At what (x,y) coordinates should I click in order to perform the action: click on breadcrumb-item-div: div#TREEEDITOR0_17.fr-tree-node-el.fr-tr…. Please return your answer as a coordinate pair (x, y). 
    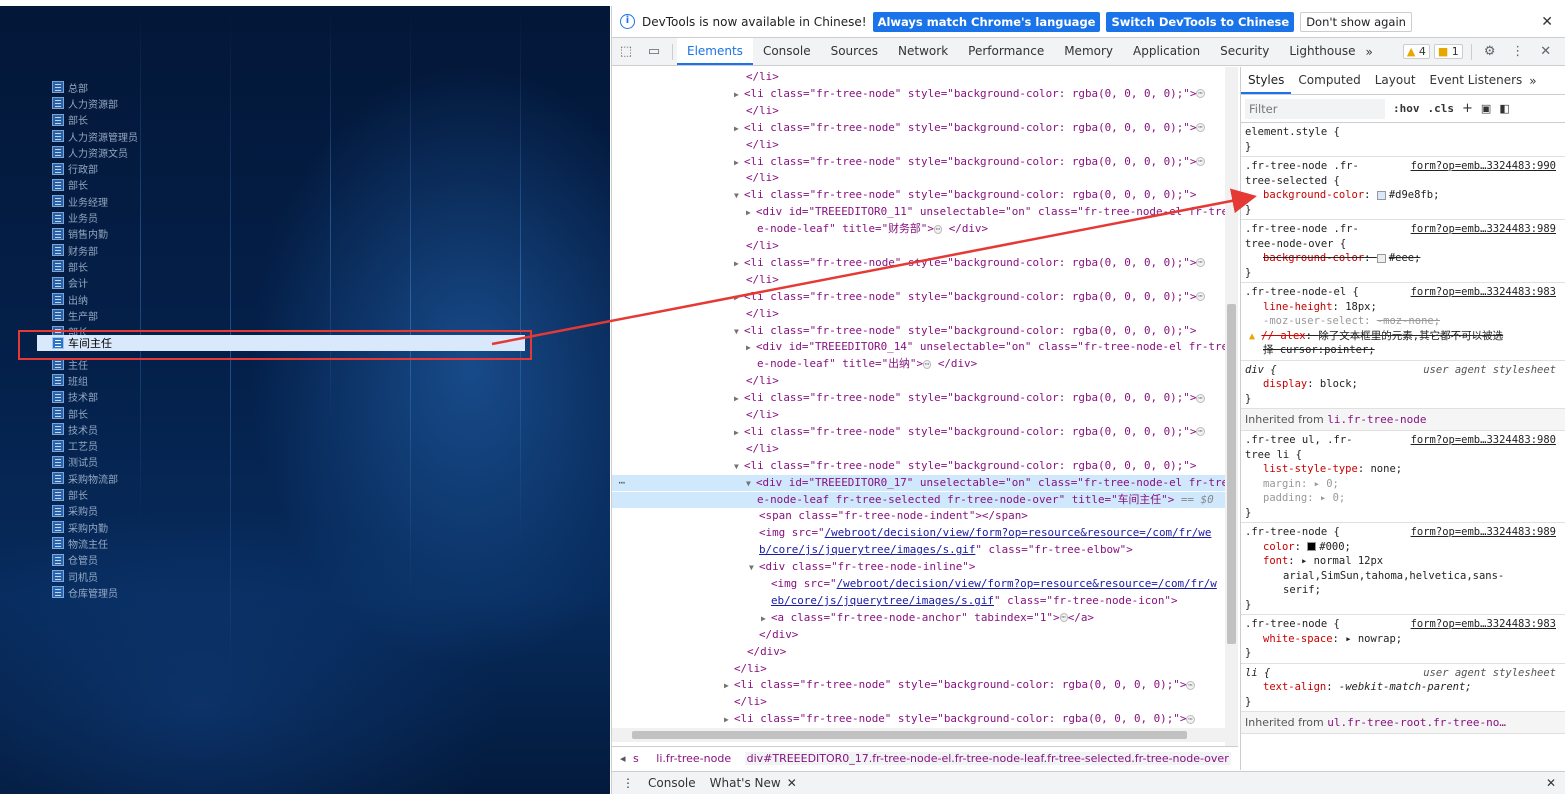
    Looking at the image, I should click on (987, 758).